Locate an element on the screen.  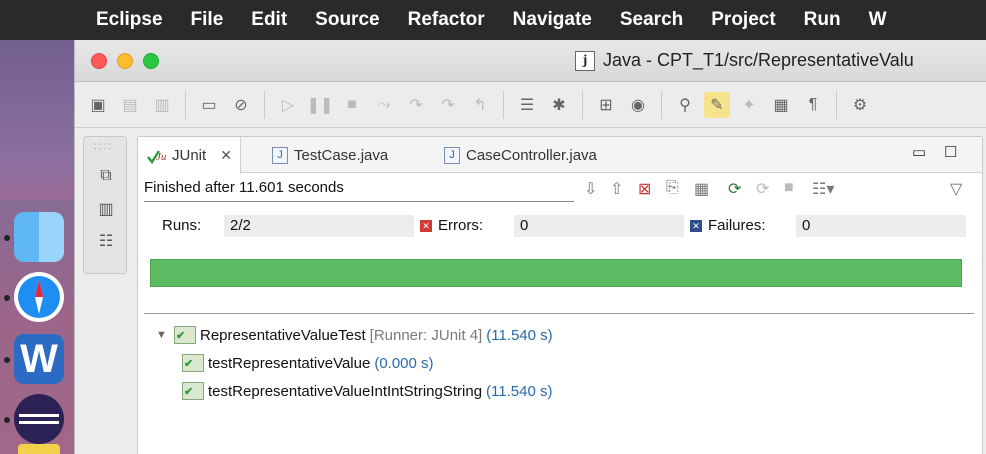
notes-icon is located at coordinates (39, 449).